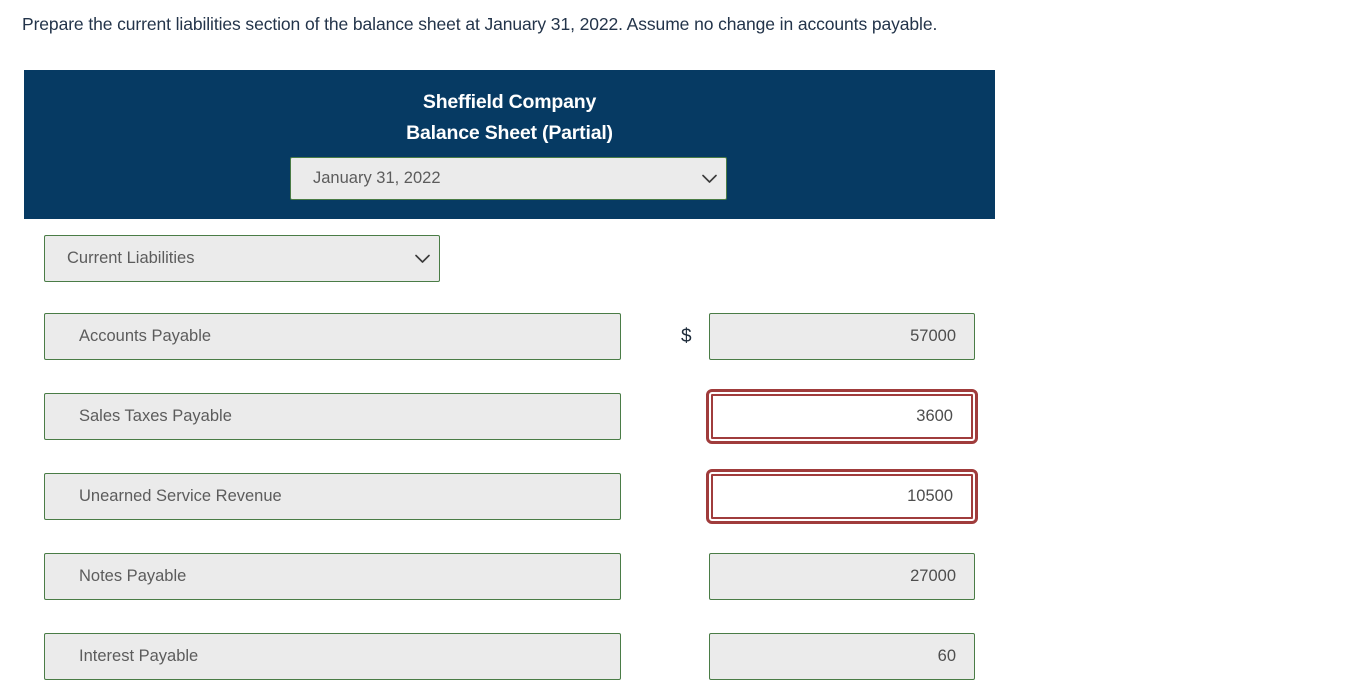 The width and height of the screenshot is (1370, 700). I want to click on amount-input: 60, so click(842, 656).